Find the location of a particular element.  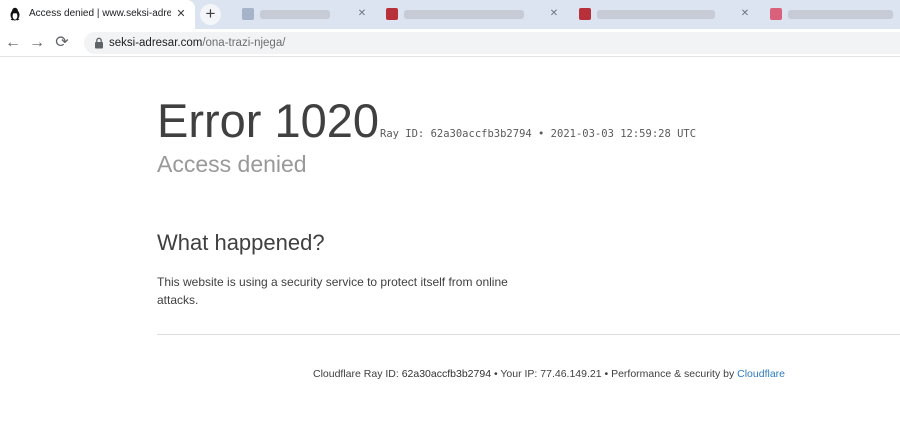

error-subtitle: Access denied is located at coordinates (232, 164).